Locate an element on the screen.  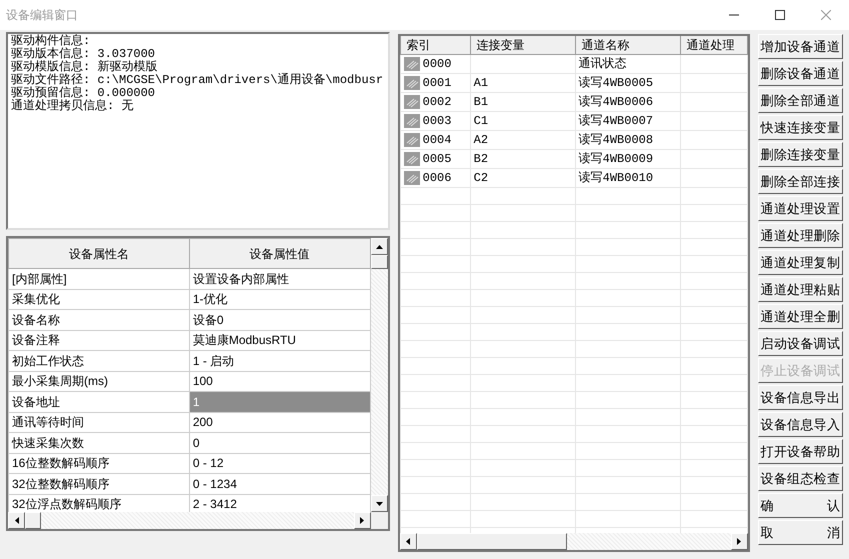
column-header: 设备属性值 is located at coordinates (279, 253).